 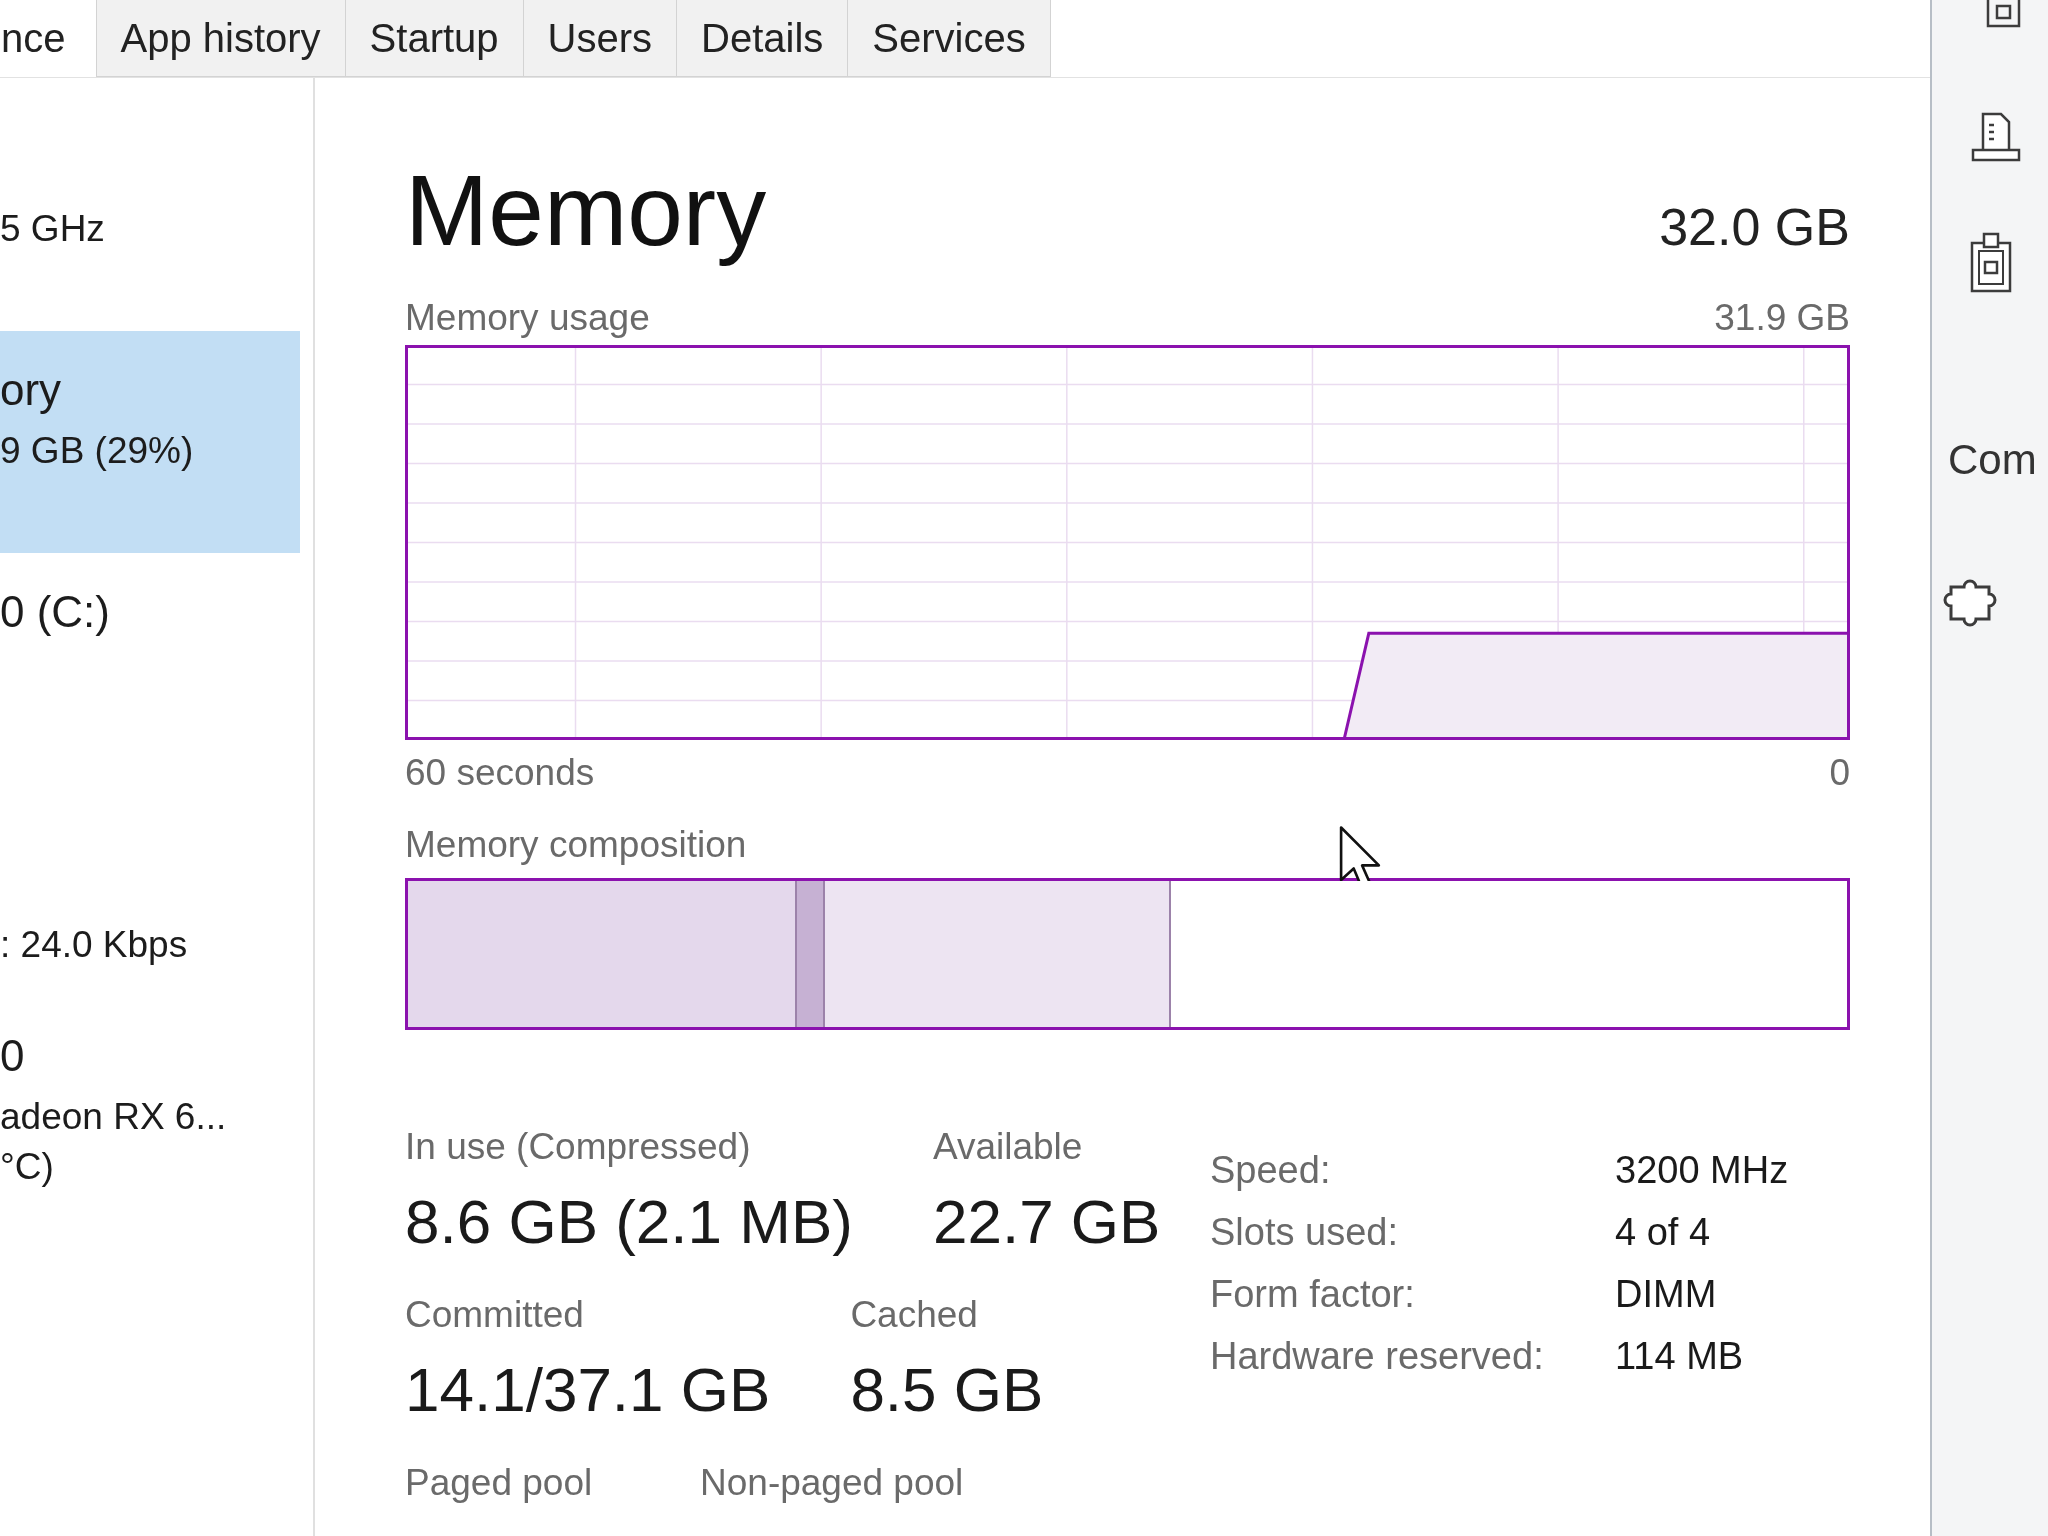 I want to click on spec-label: Slots used:, so click(x=1304, y=1232).